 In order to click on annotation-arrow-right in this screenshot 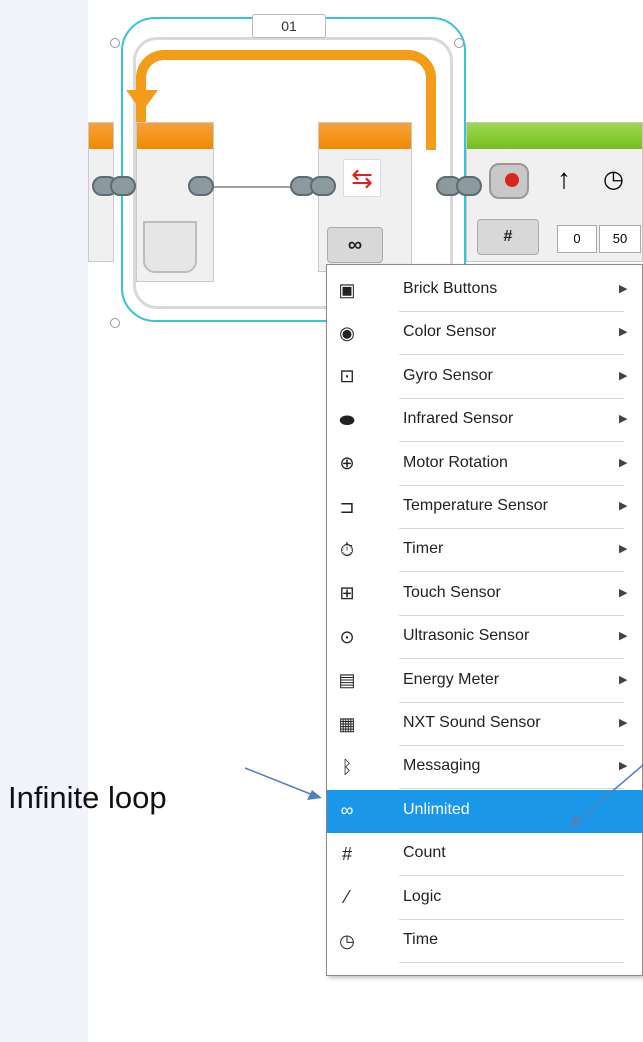, I will do `click(608, 794)`.